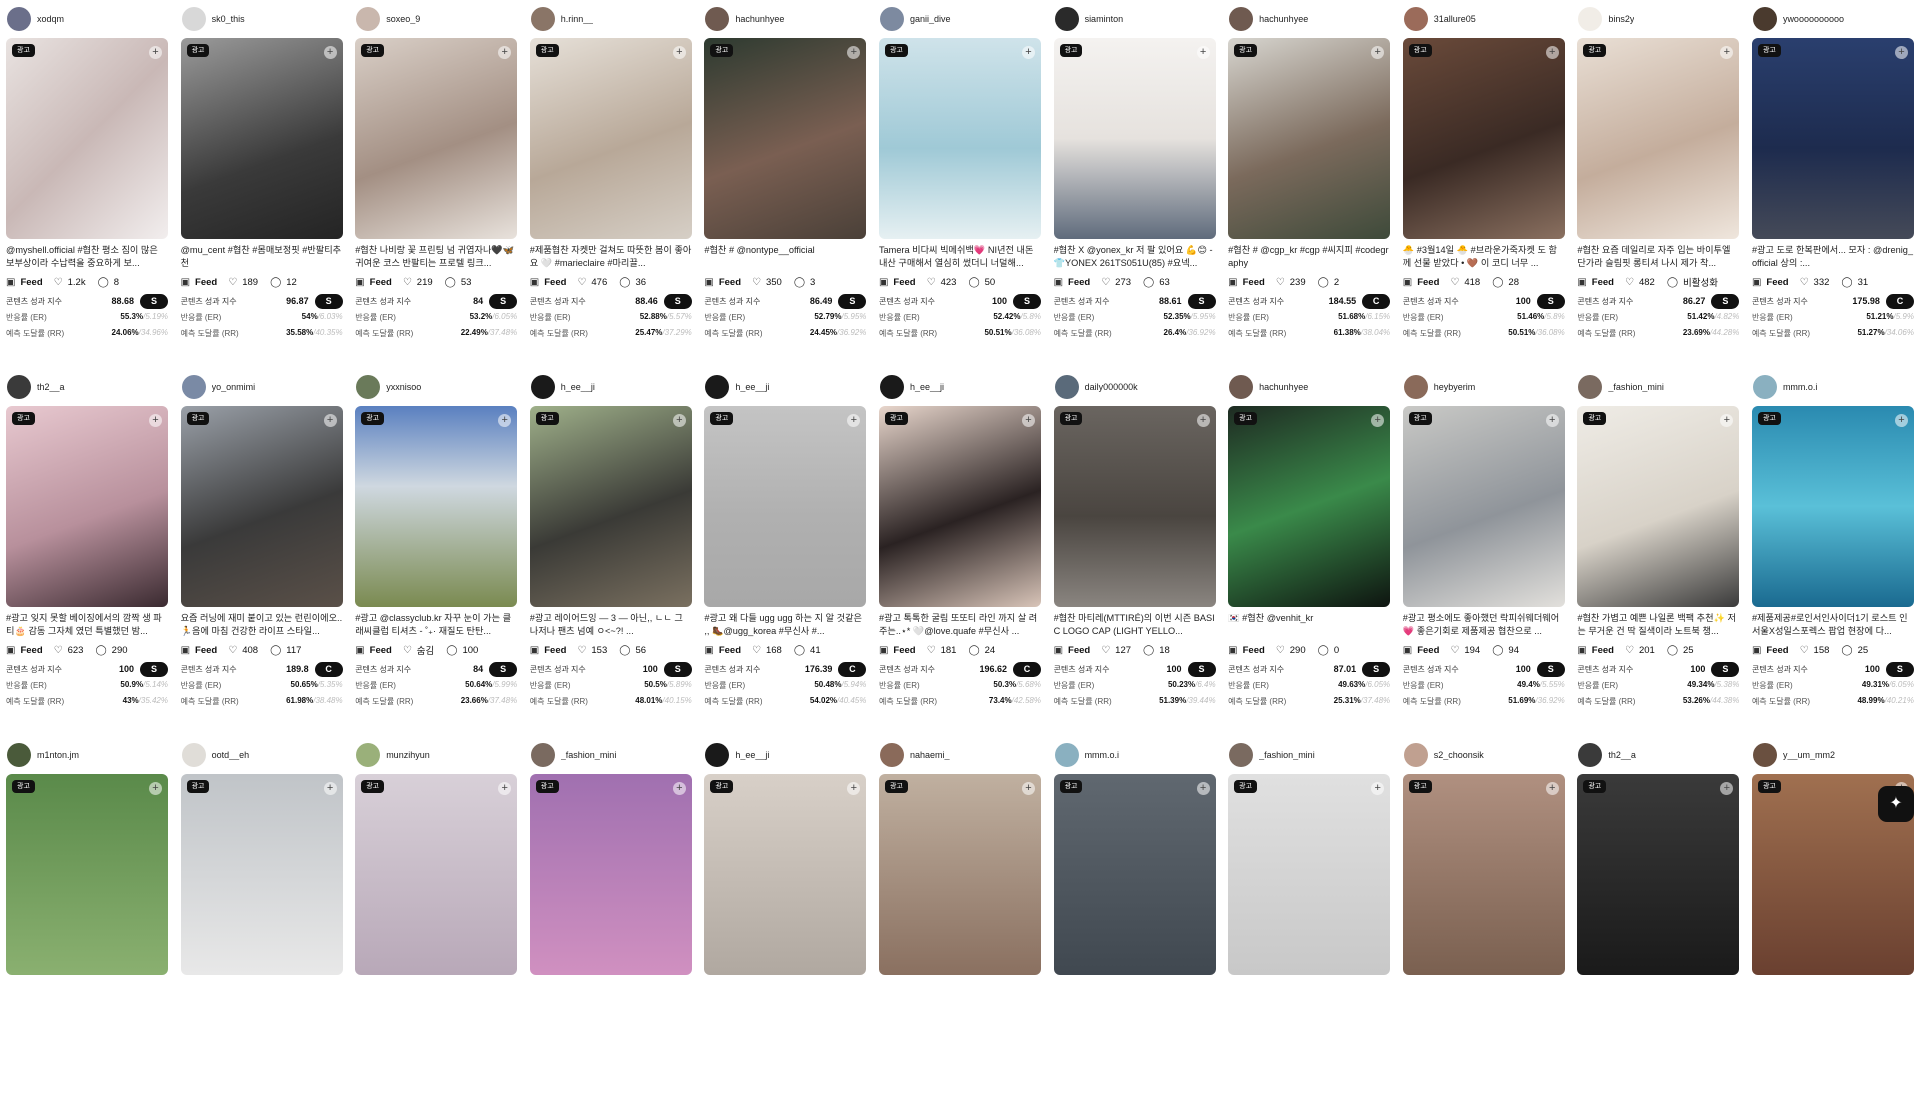  I want to click on username: bins2y, so click(1621, 19).